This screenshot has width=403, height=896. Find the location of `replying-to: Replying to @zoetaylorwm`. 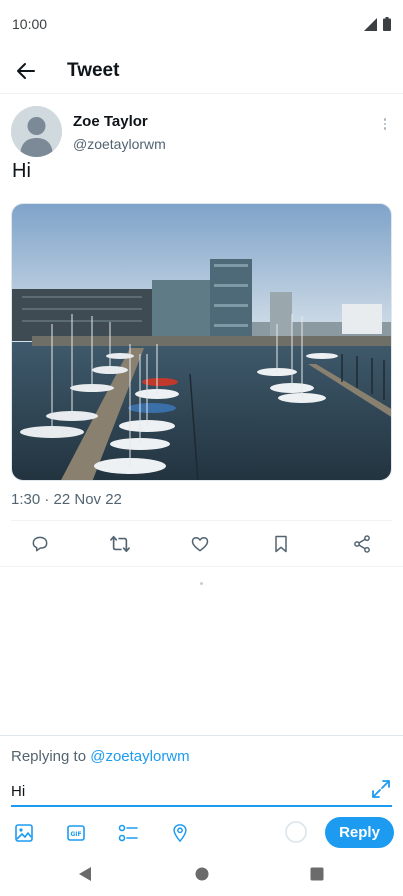

replying-to: Replying to @zoetaylorwm is located at coordinates (100, 756).